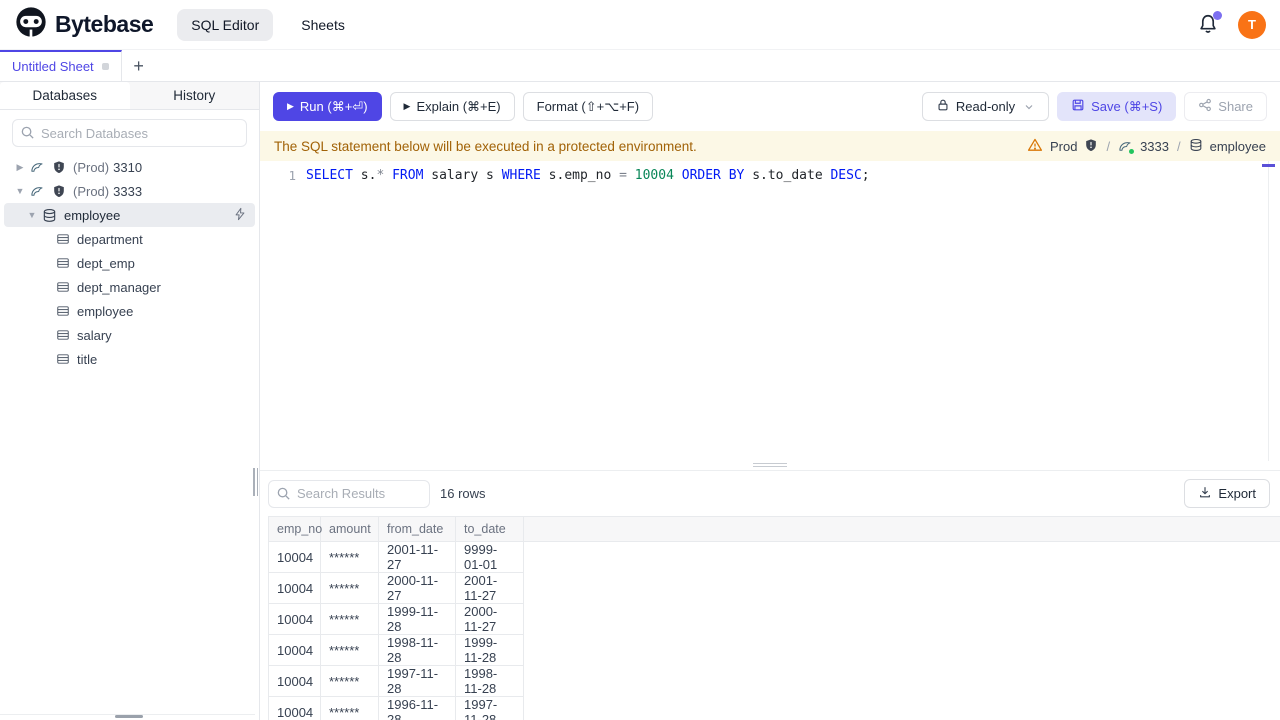  I want to click on database-name: employee, so click(92, 215).